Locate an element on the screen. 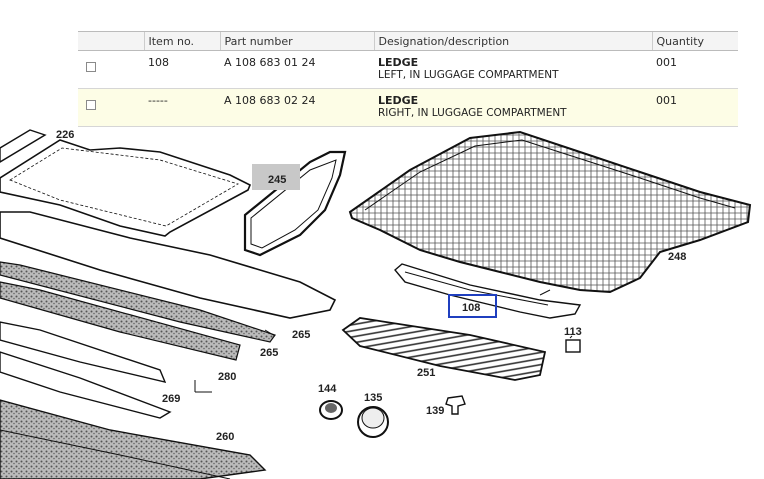 The height and width of the screenshot is (479, 764). label-144: 144 is located at coordinates (327, 389).